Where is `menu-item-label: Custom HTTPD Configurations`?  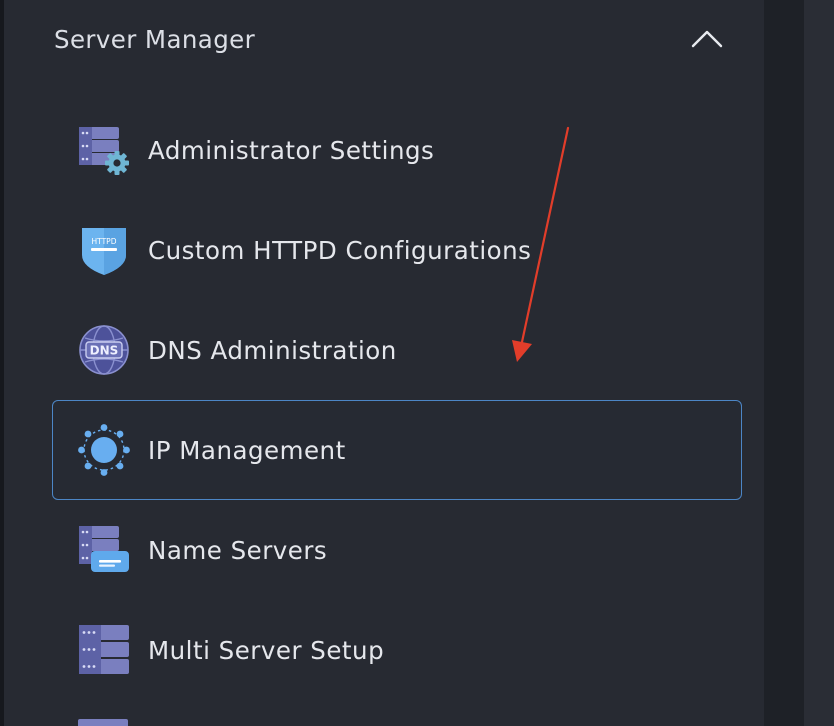
menu-item-label: Custom HTTPD Configurations is located at coordinates (340, 250).